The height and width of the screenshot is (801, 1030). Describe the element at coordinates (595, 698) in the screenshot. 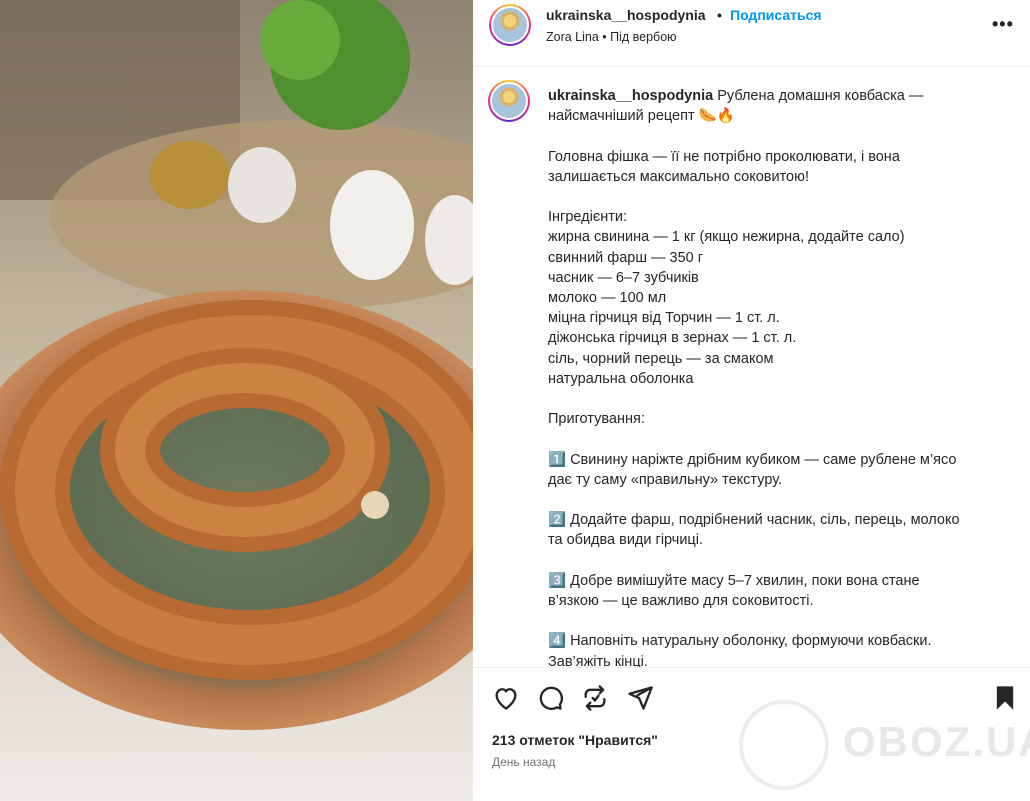

I see `repost-icon` at that location.